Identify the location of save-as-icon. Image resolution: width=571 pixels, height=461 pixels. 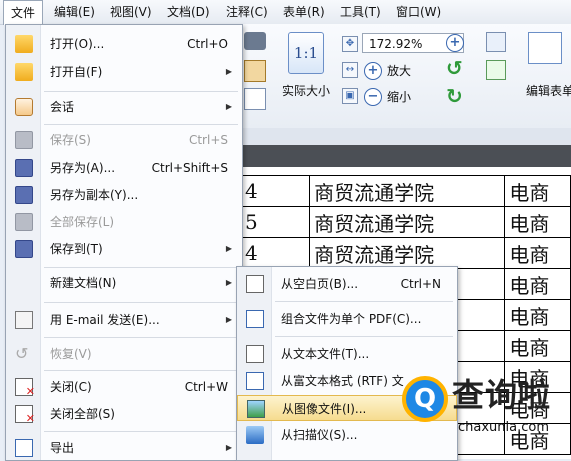
(24, 168).